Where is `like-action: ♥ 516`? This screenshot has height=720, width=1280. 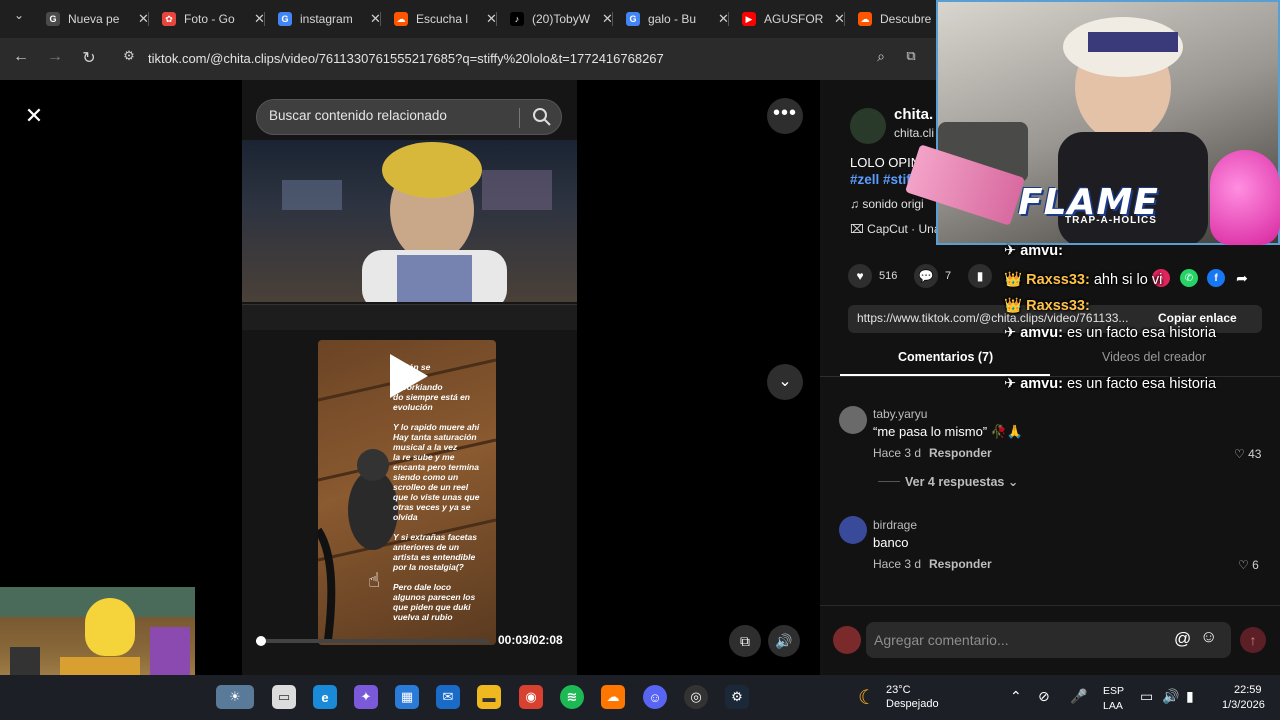 like-action: ♥ 516 is located at coordinates (872, 276).